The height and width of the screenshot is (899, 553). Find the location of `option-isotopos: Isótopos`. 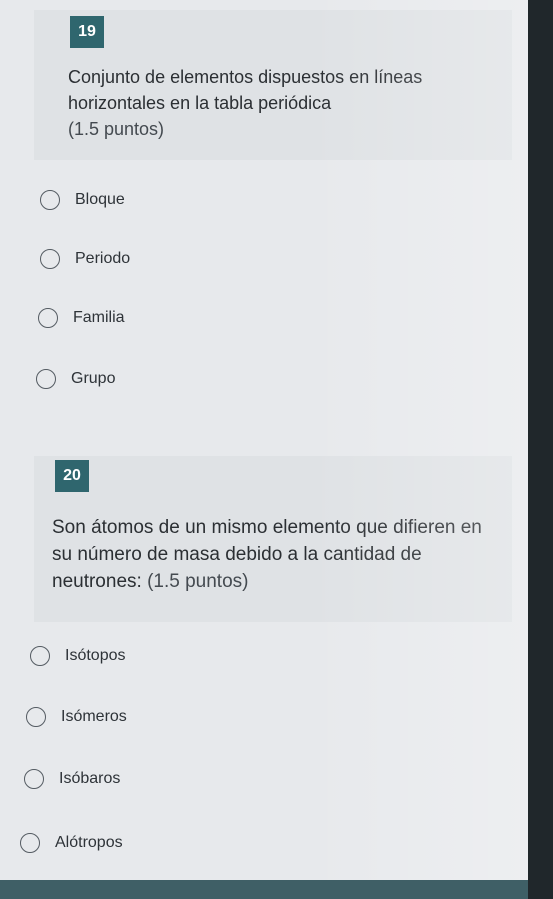

option-isotopos: Isótopos is located at coordinates (77, 656).